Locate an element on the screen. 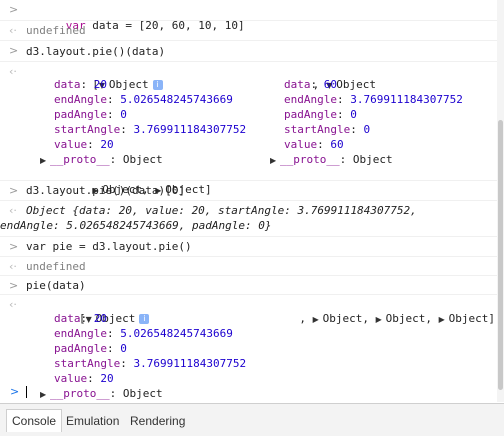 Image resolution: width=504 pixels, height=436 pixels. console-input-entry: > var data = [20, 60, 10, 10] is located at coordinates (248, 16).